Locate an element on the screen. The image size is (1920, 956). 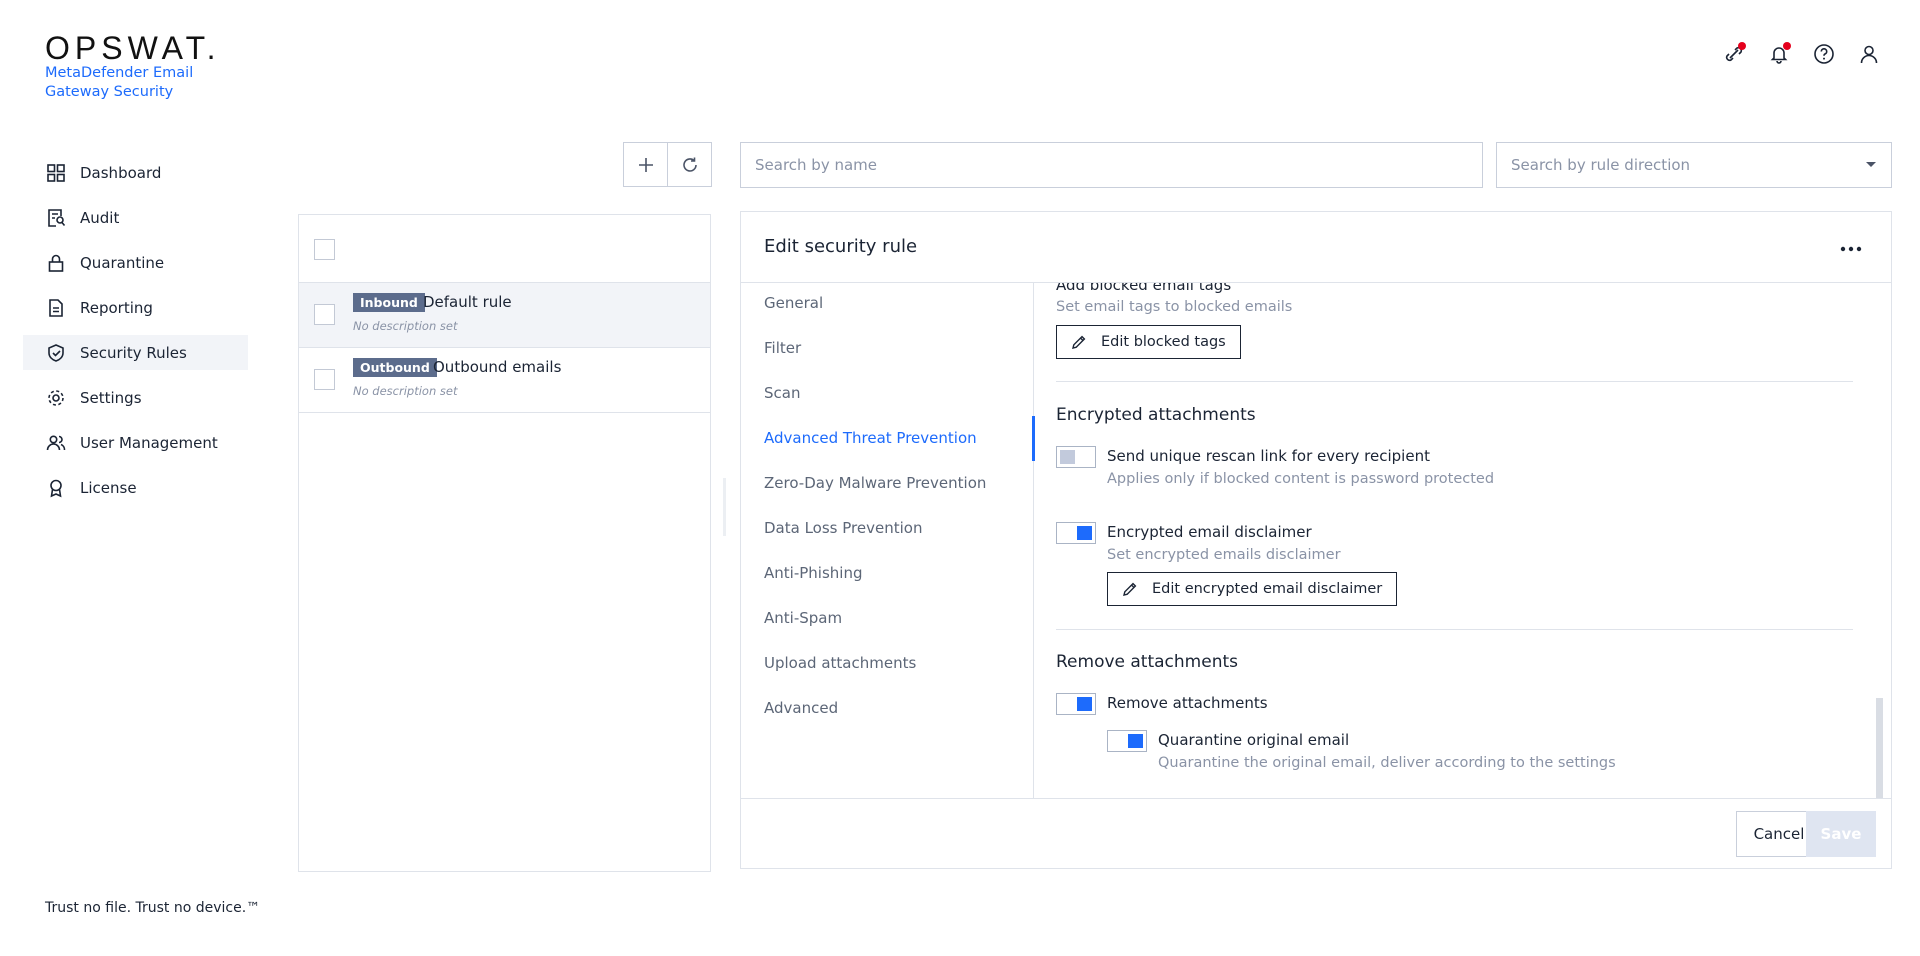
sidebar-item-user-management: User Management is located at coordinates (135, 442).